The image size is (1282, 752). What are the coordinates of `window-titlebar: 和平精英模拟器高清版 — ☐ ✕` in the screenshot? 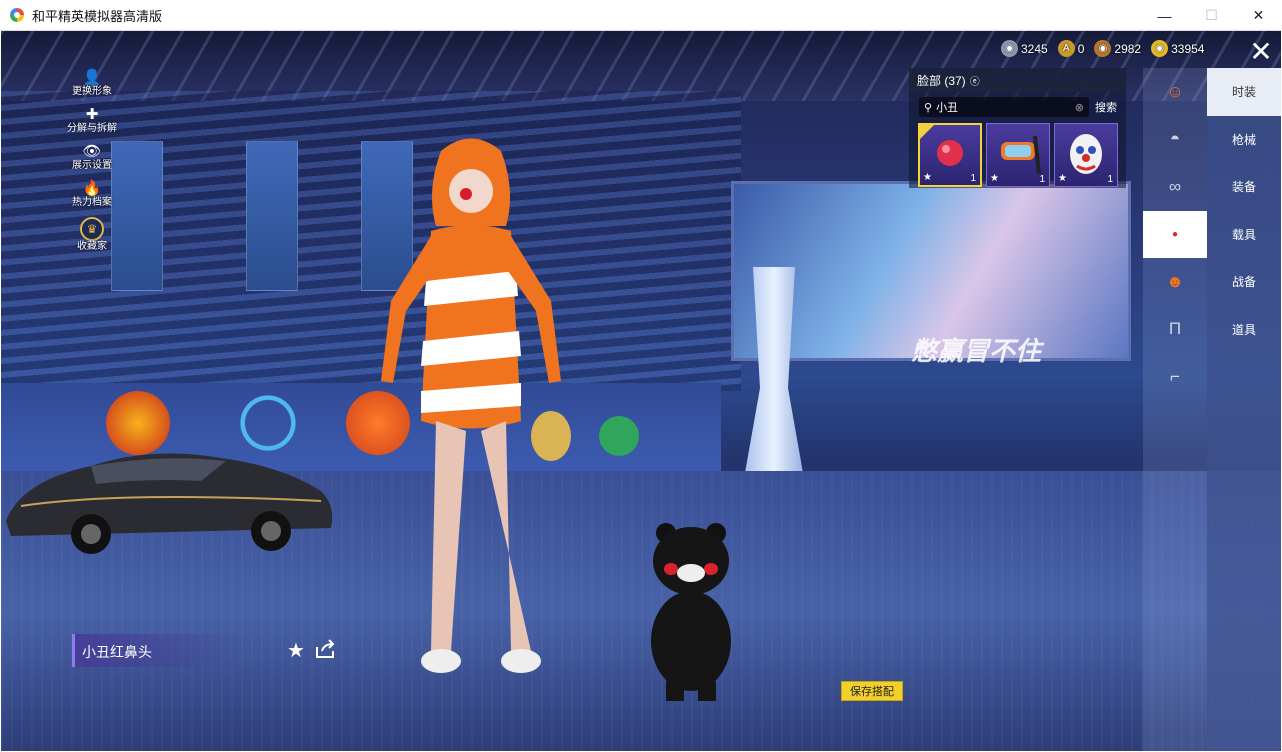 It's located at (641, 15).